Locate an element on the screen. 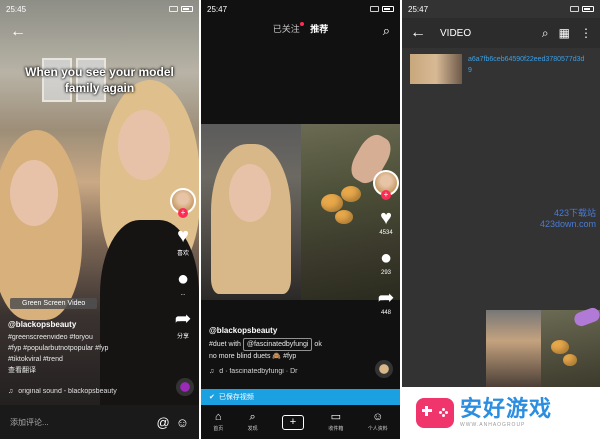 This screenshot has height=439, width=600. video-caption: When you see your model family again is located at coordinates (99, 80).